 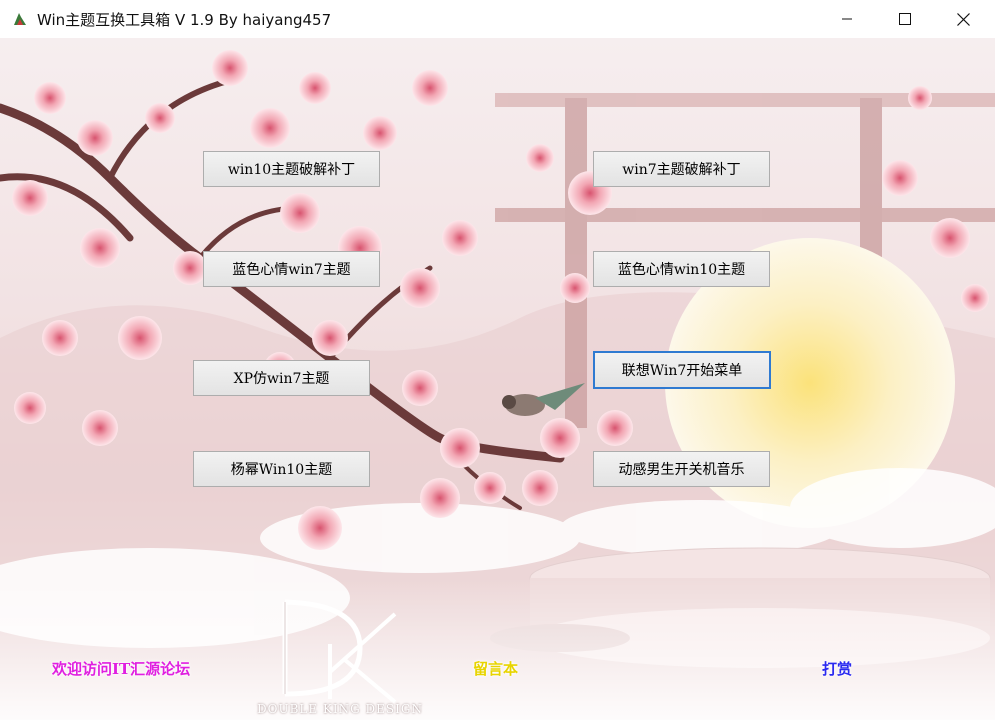 What do you see at coordinates (121, 668) in the screenshot?
I see `visit-forum-link: 欢迎访问IT汇源论坛` at bounding box center [121, 668].